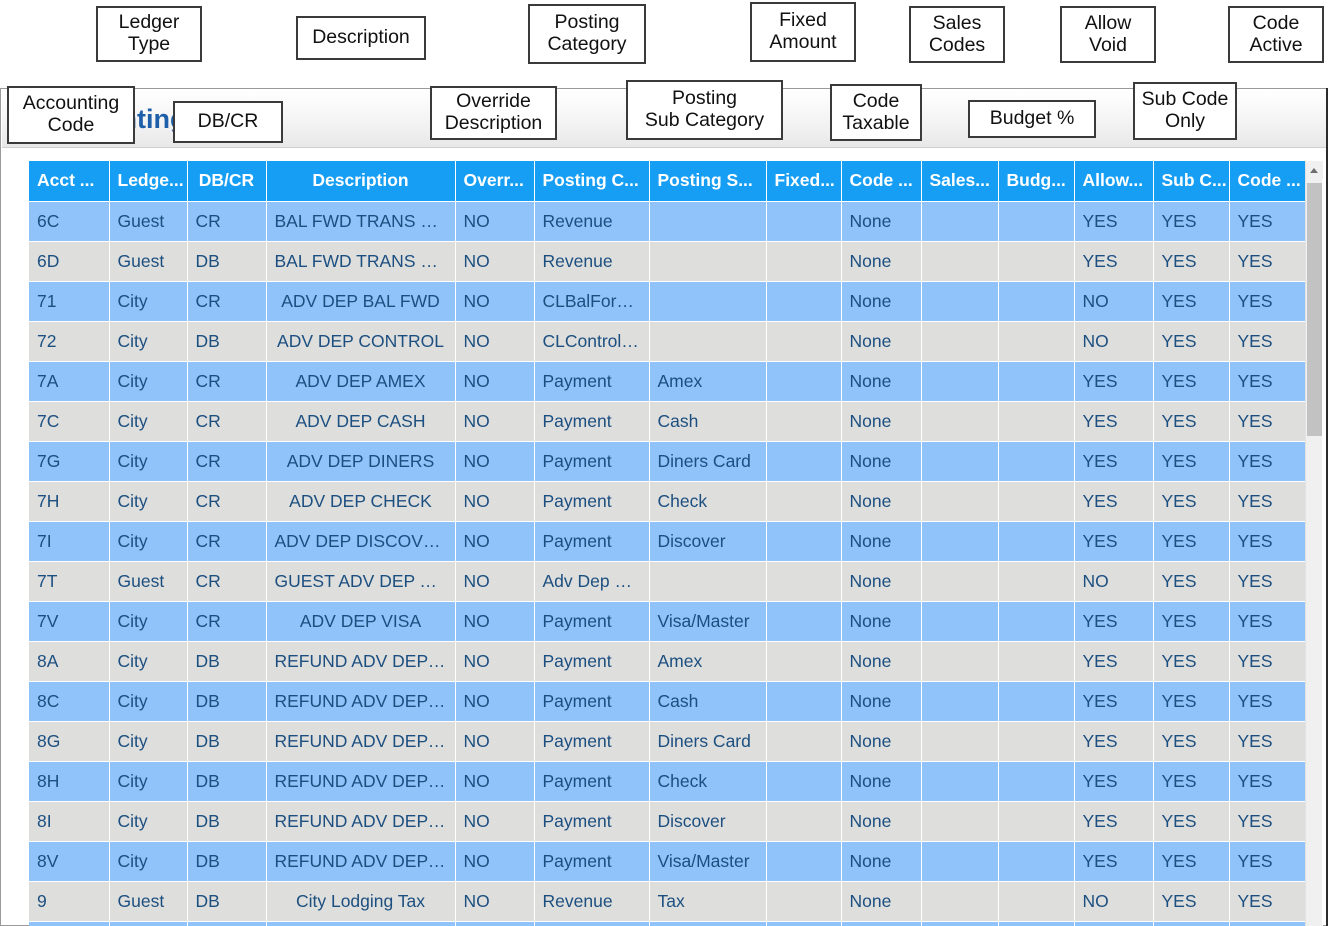  Describe the element at coordinates (361, 541) in the screenshot. I see `cell-desc: ADV DEP DISCOVER` at that location.